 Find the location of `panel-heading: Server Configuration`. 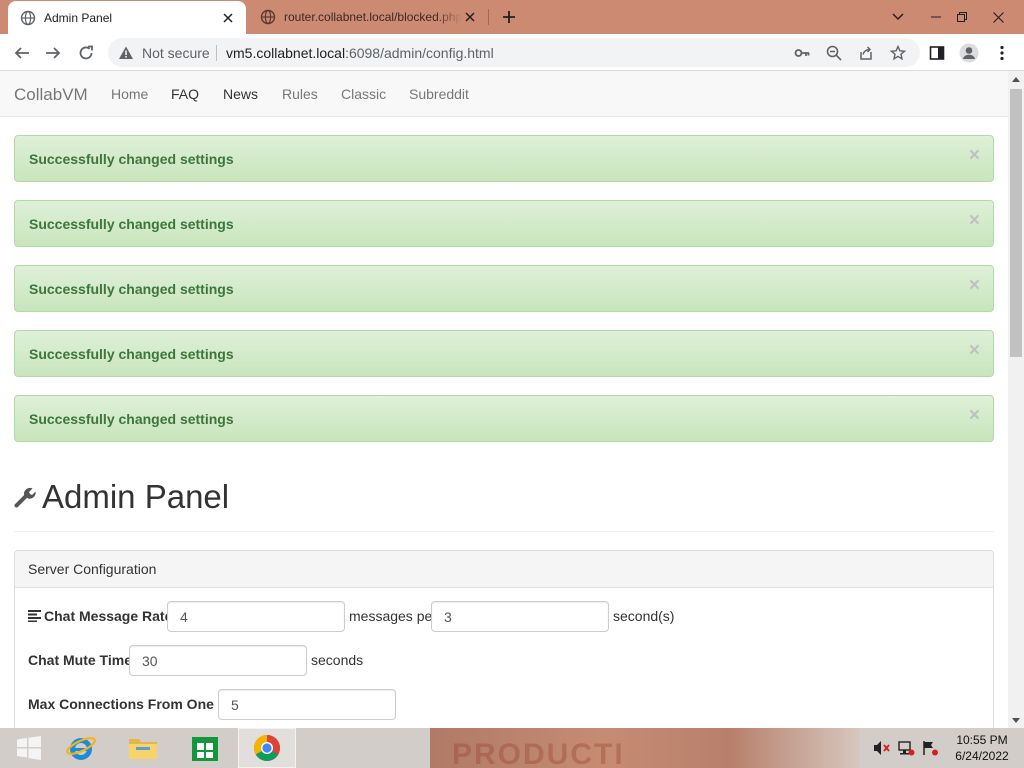

panel-heading: Server Configuration is located at coordinates (504, 569).